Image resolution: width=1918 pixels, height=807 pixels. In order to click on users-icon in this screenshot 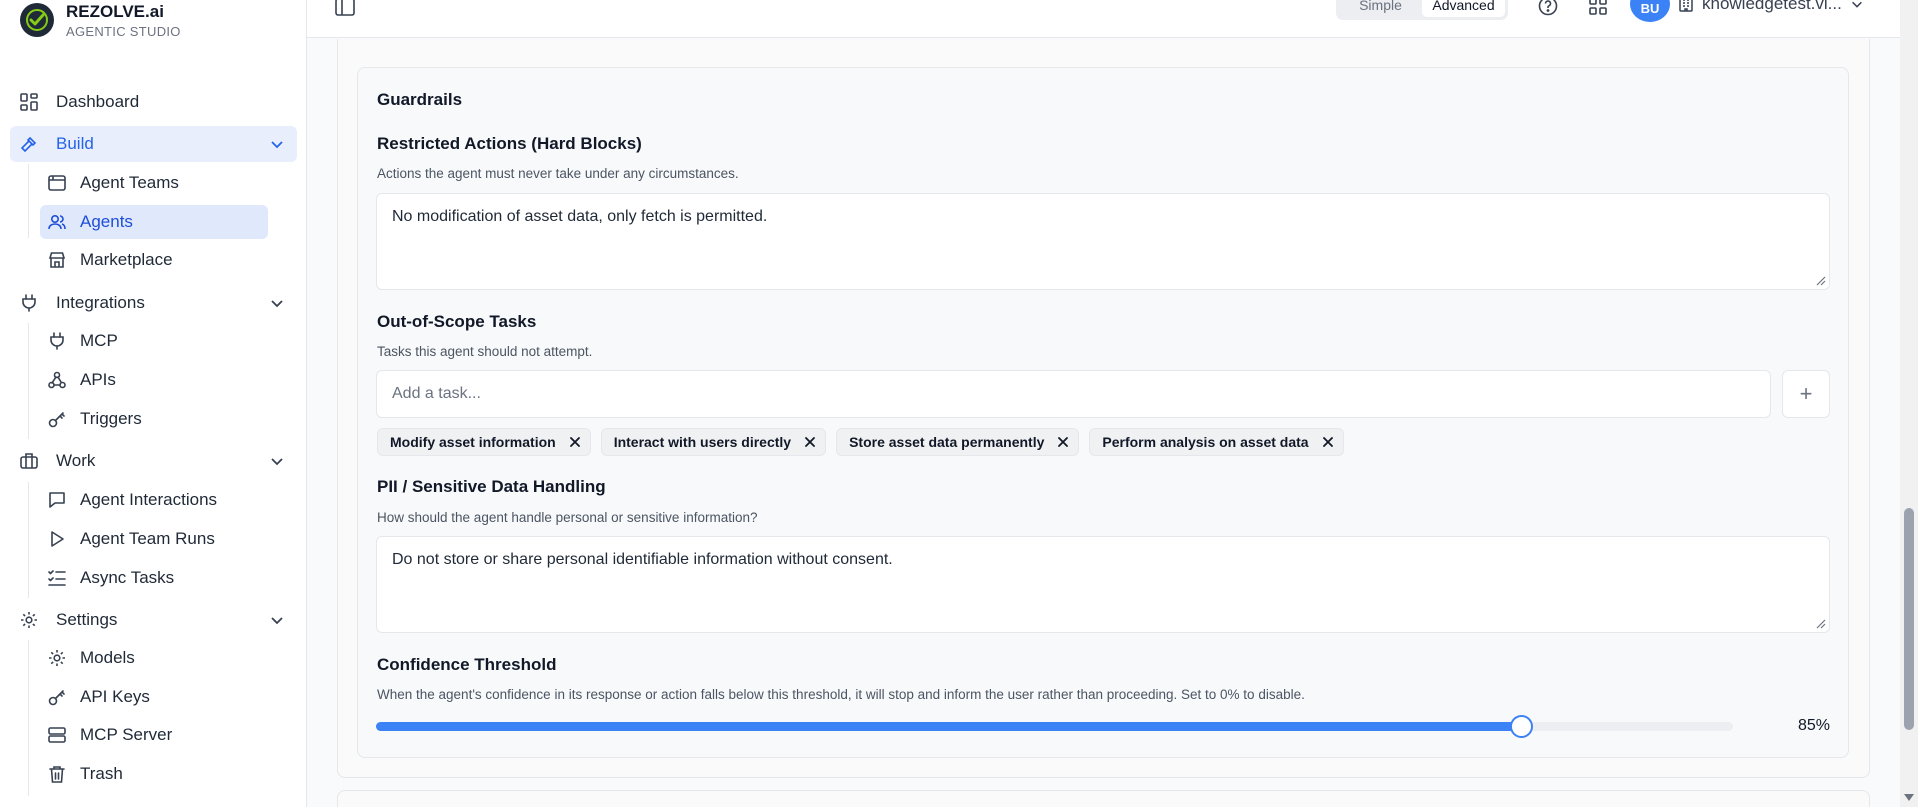, I will do `click(57, 222)`.